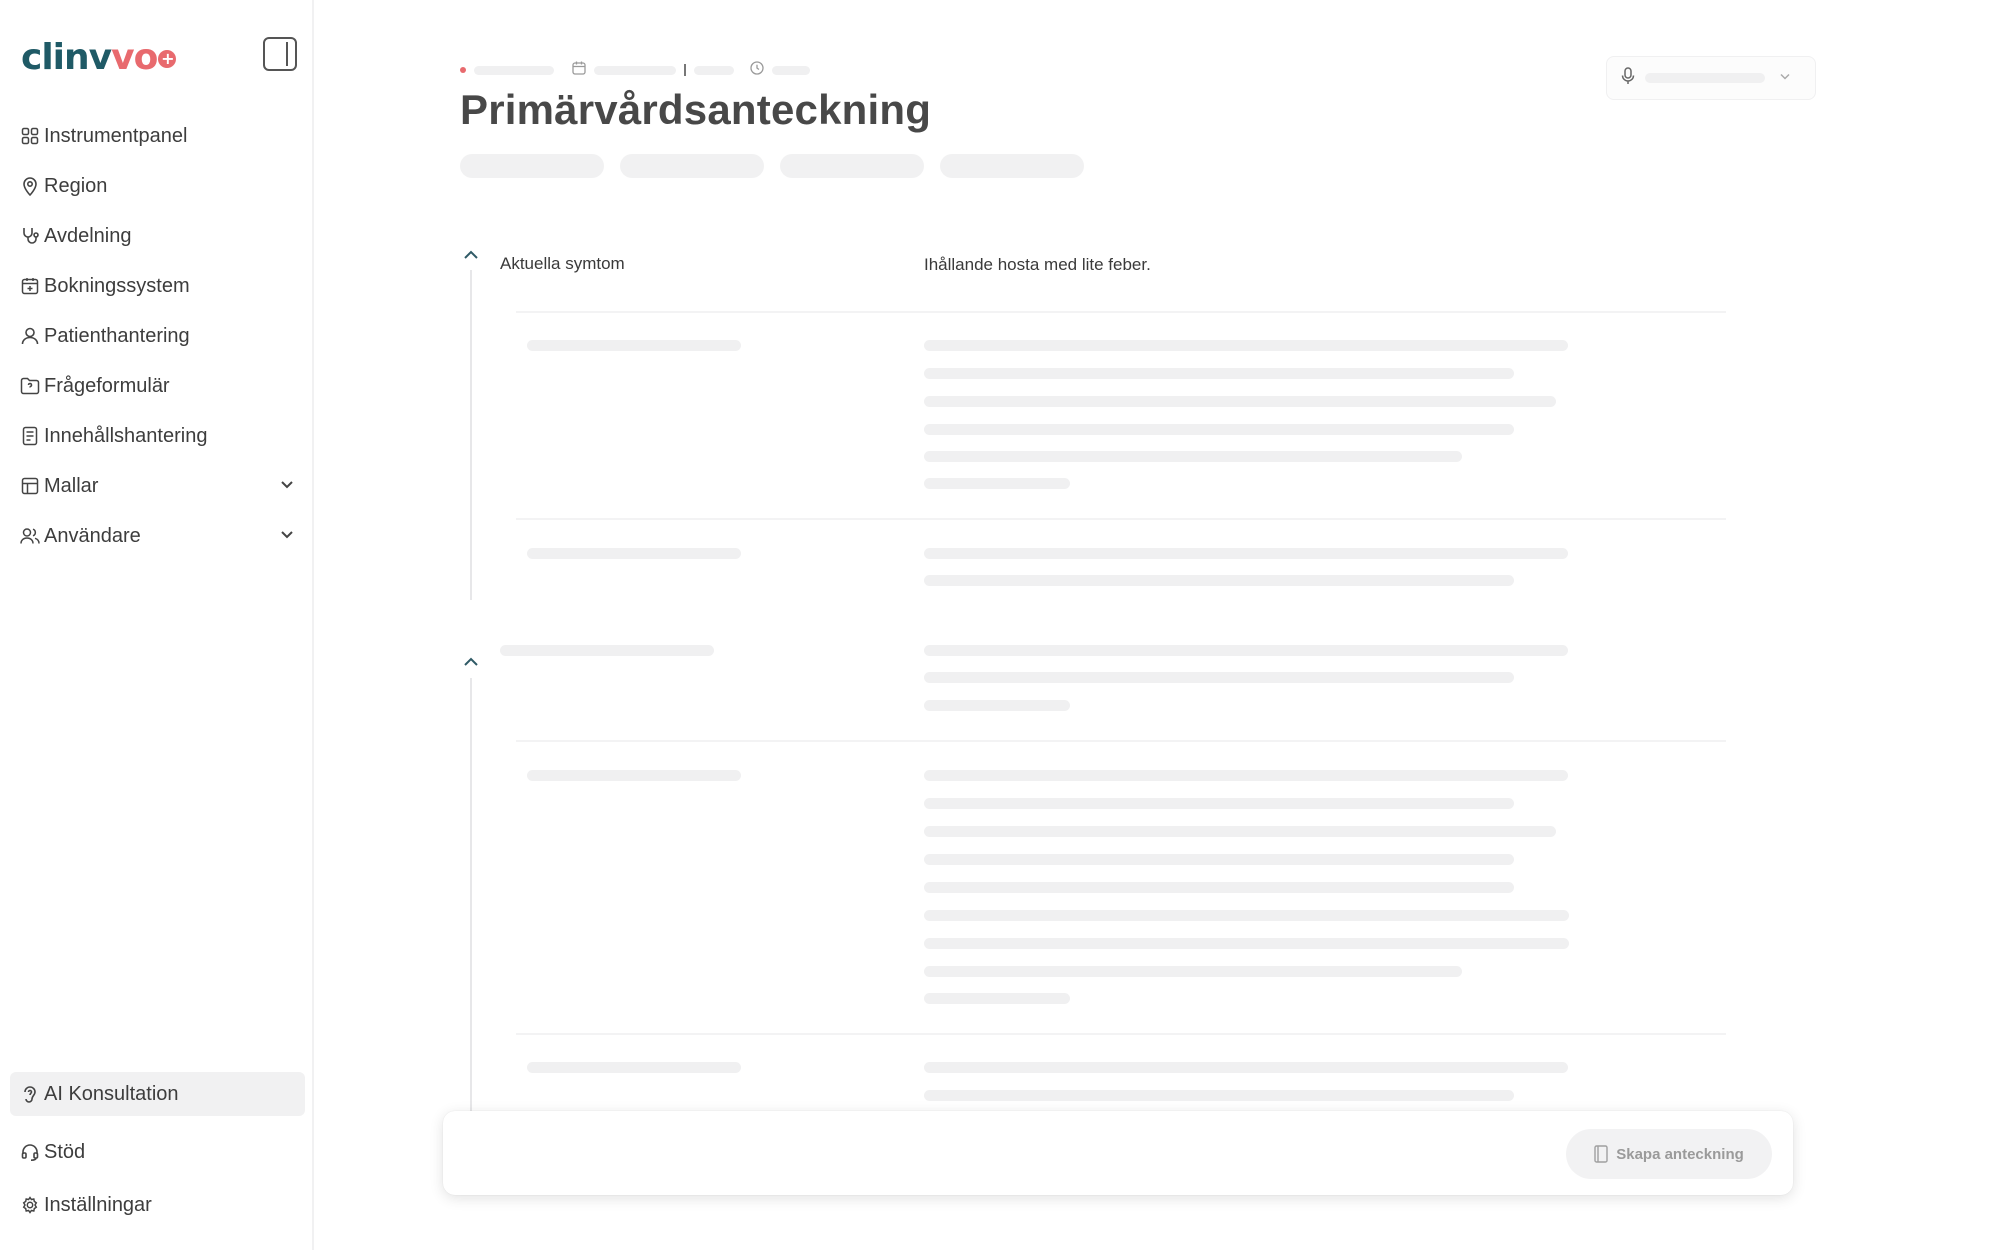  I want to click on sidebar-item-label: Innehållshantering, so click(126, 435).